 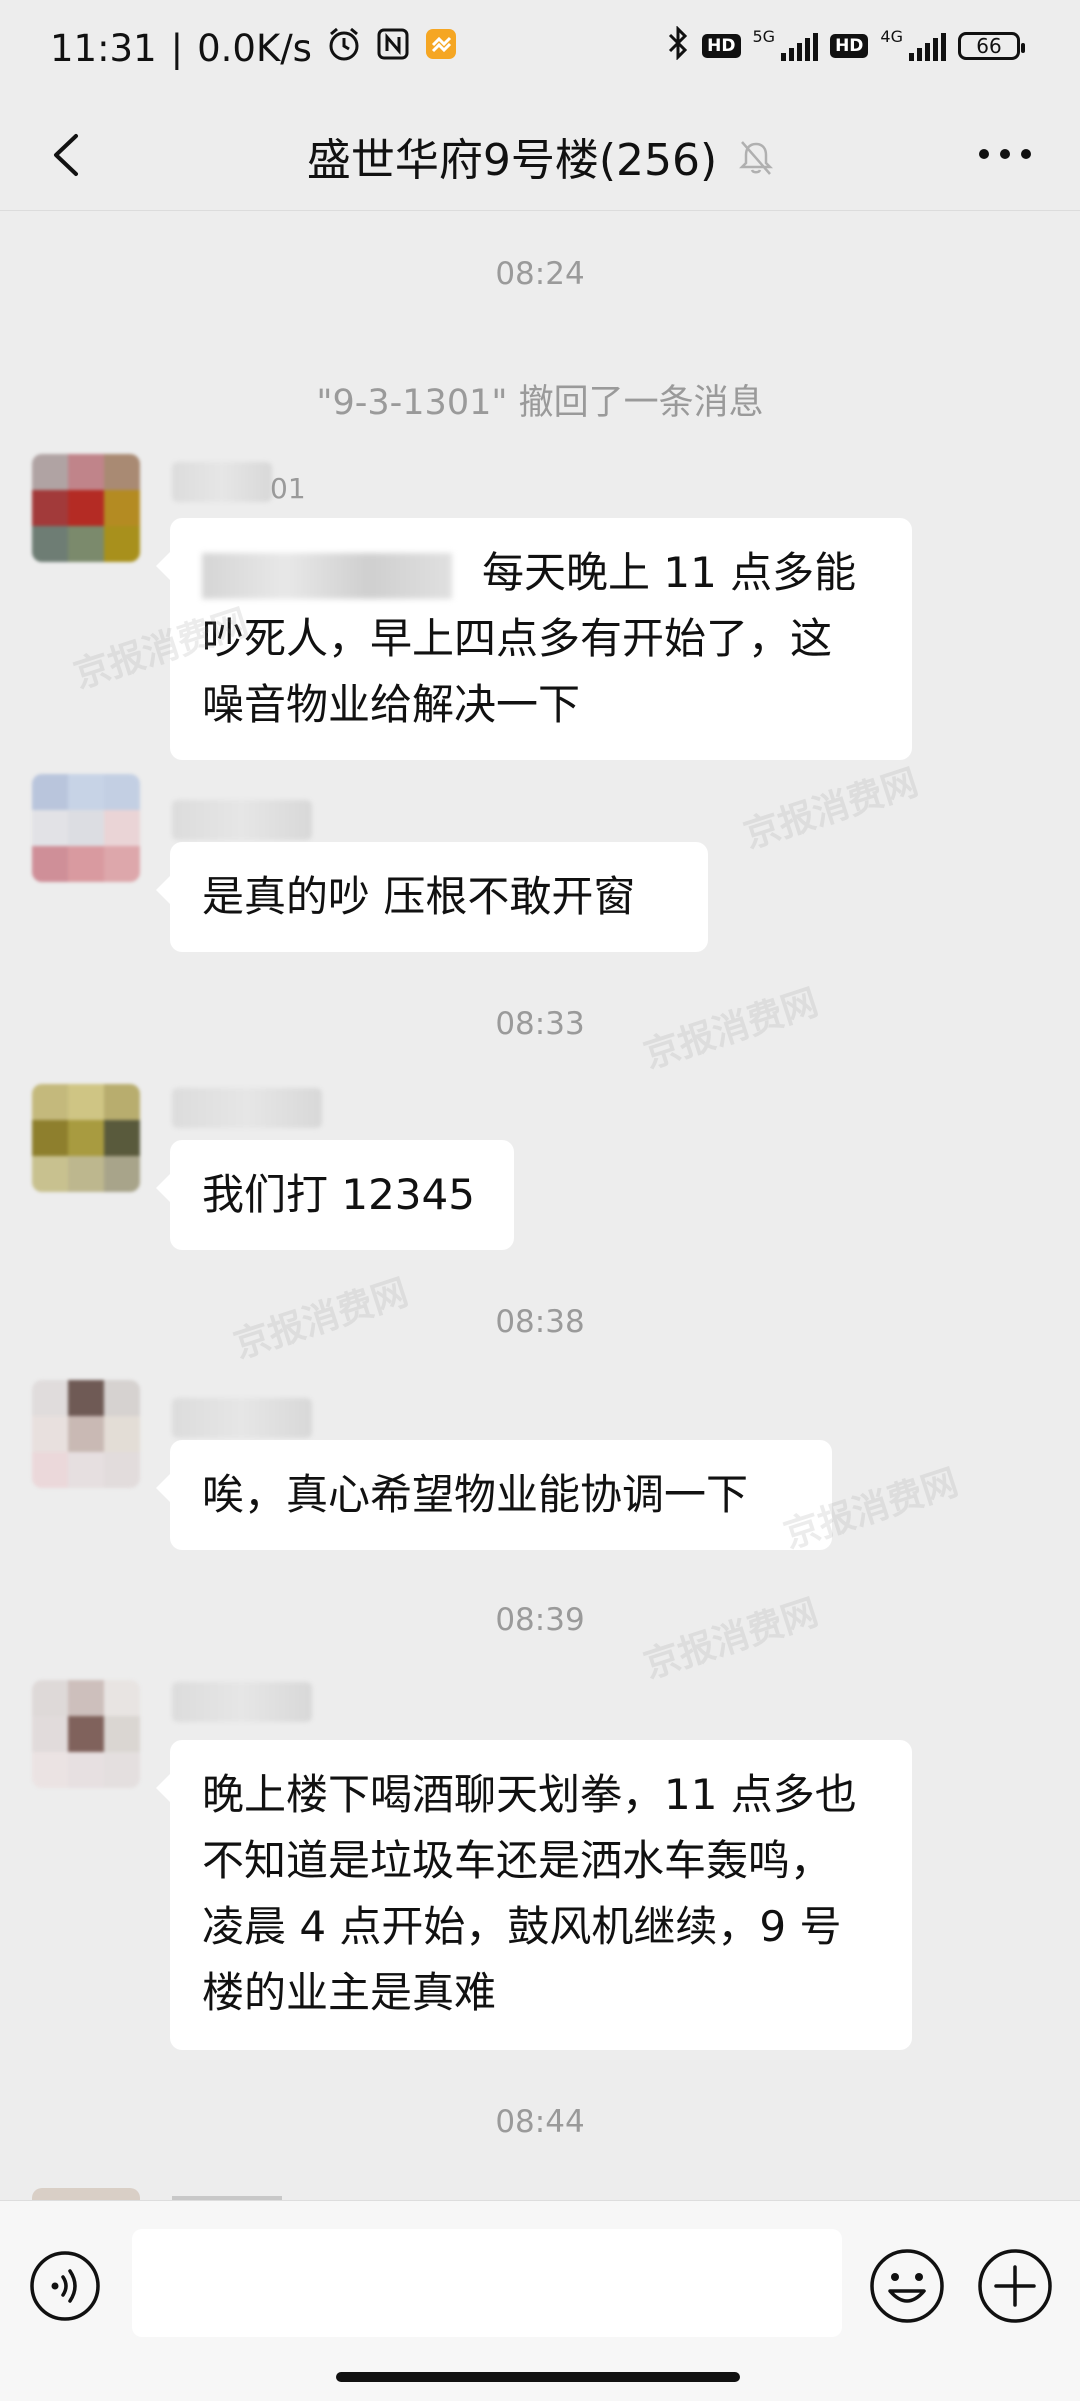 I want to click on status-left: 11:31 | 0.0K/s, so click(x=254, y=48).